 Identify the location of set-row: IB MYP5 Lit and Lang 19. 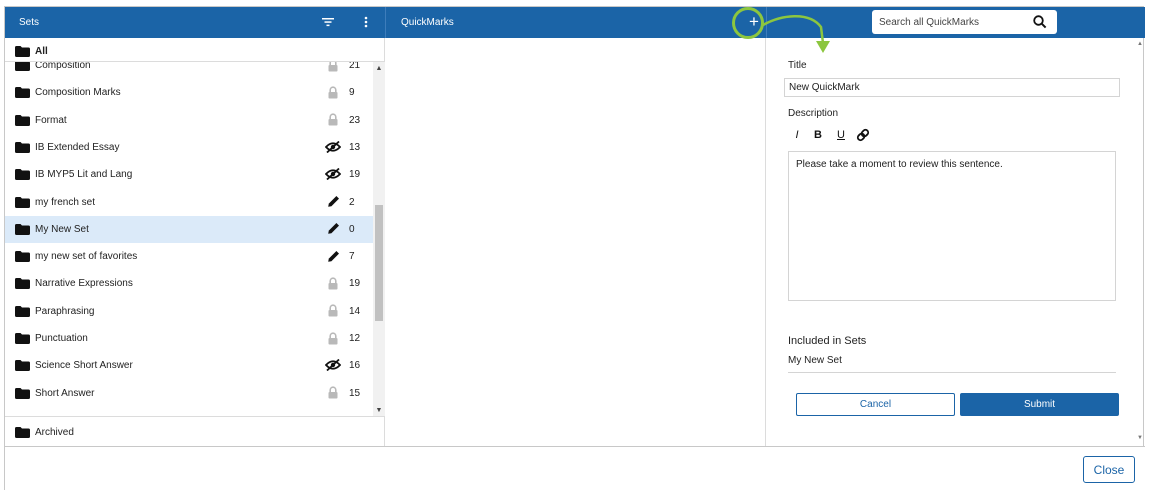
(189, 174).